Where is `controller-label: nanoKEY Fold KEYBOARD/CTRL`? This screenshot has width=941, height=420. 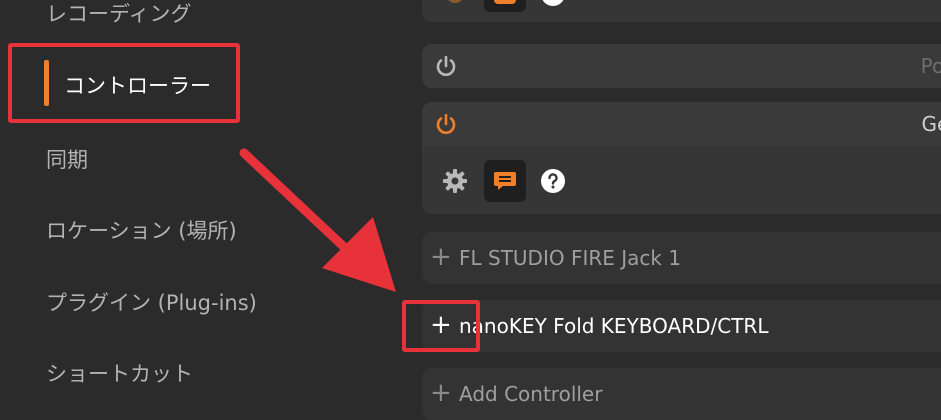
controller-label: nanoKEY Fold KEYBOARD/CTRL is located at coordinates (614, 326).